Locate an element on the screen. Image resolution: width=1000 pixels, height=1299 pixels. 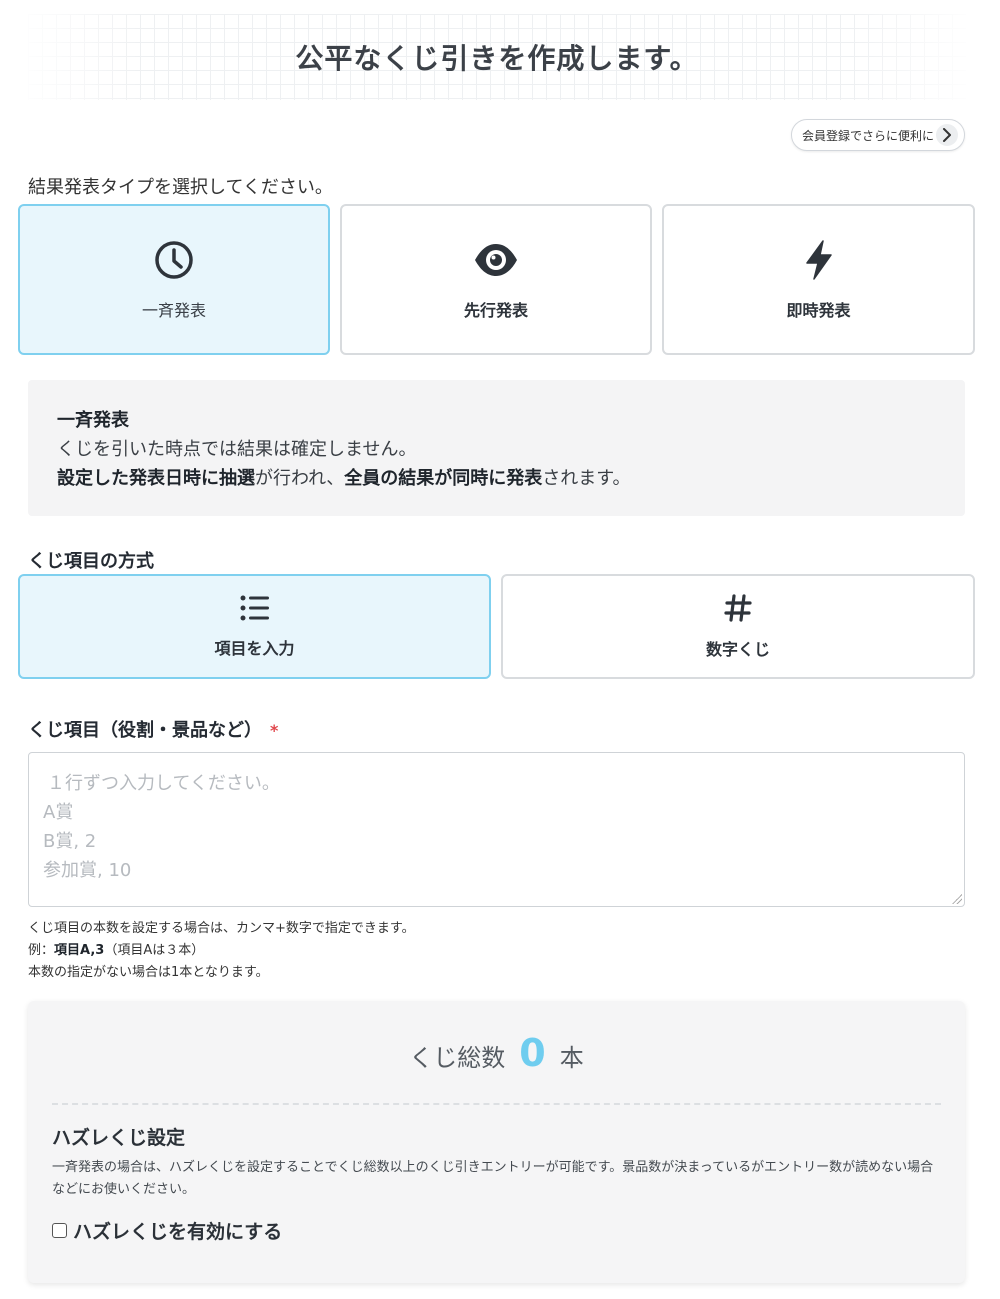
method-item-input: 項目を入力 is located at coordinates (254, 626).